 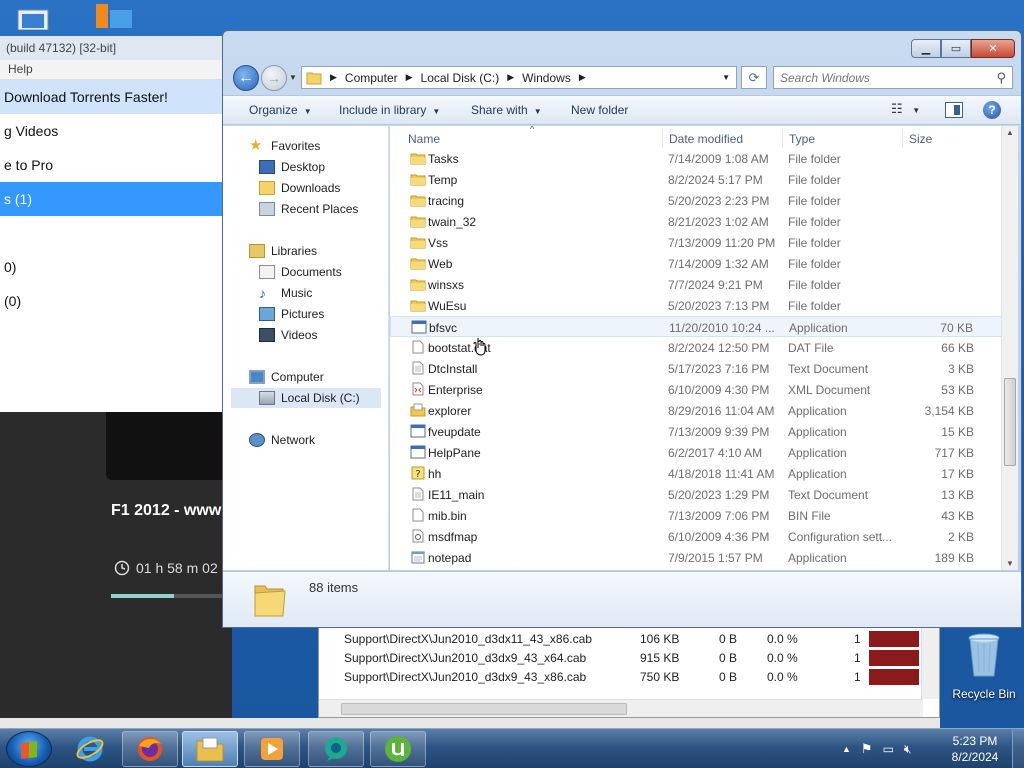 What do you see at coordinates (371, 78) in the screenshot?
I see `breadcrumb-computer: Computer` at bounding box center [371, 78].